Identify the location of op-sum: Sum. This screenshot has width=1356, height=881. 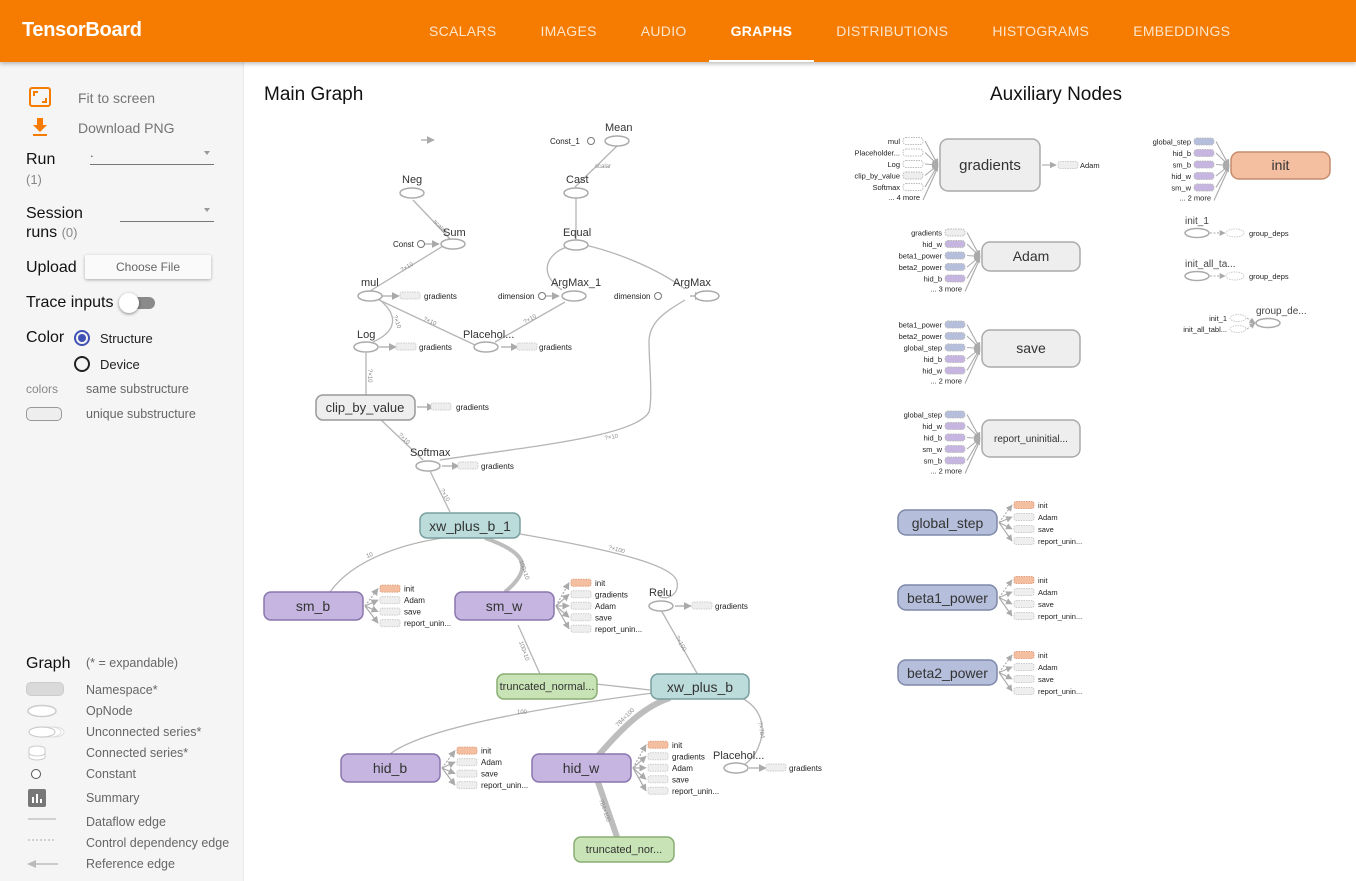
(453, 238).